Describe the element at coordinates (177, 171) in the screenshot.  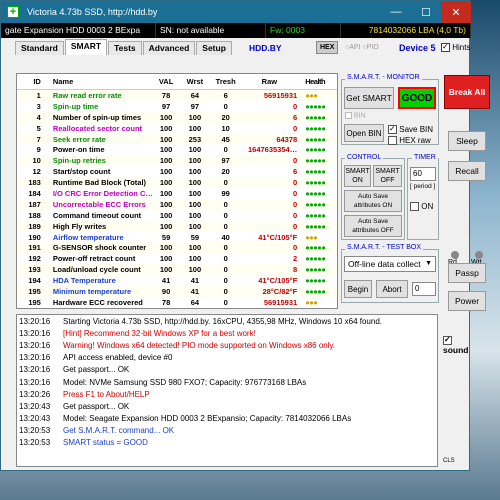
I see `table-row: 12 Start/stop count 100 100 20 6 ●●●●●` at that location.